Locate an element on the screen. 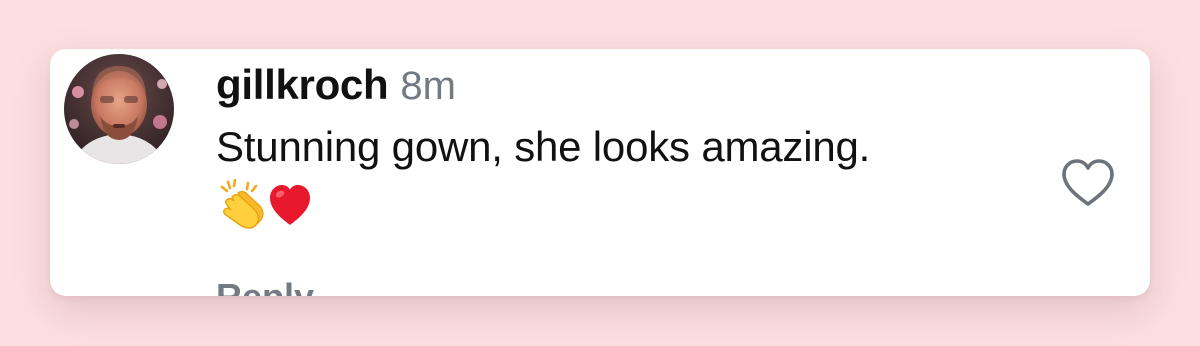  comment-text: Stunning gown, she looks amazing. is located at coordinates (543, 146).